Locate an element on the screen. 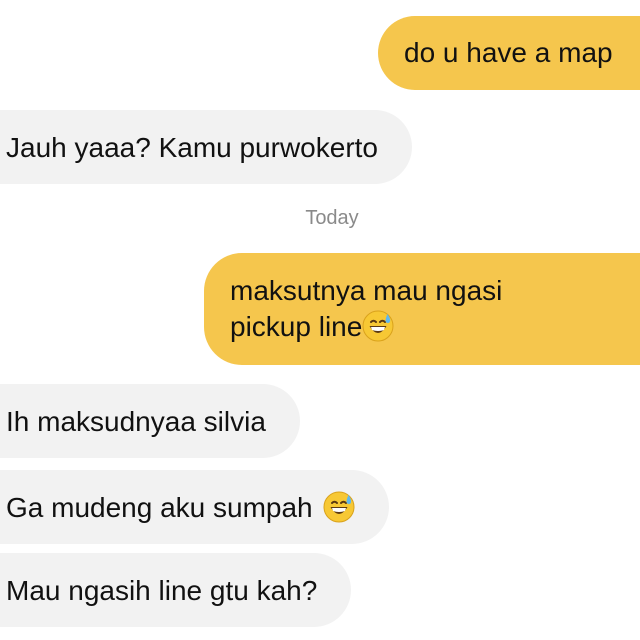  date-divider: Today is located at coordinates (332, 218).